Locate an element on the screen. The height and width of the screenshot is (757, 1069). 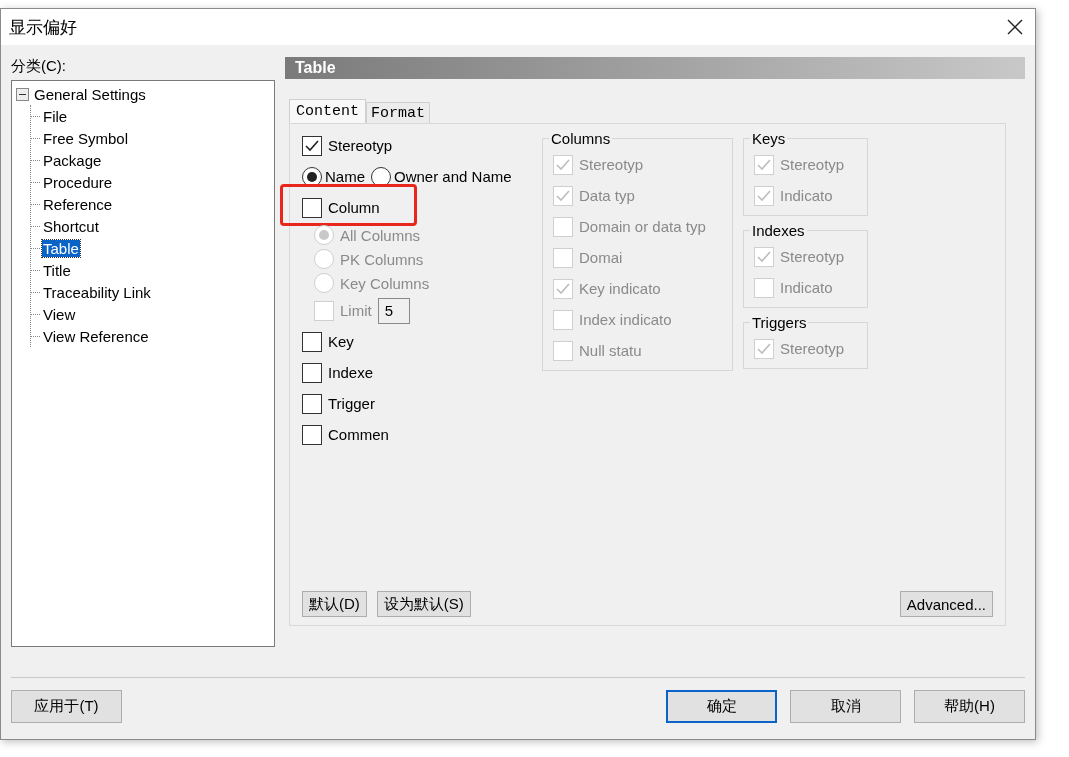
option-label: Domain or data typ is located at coordinates (642, 226).